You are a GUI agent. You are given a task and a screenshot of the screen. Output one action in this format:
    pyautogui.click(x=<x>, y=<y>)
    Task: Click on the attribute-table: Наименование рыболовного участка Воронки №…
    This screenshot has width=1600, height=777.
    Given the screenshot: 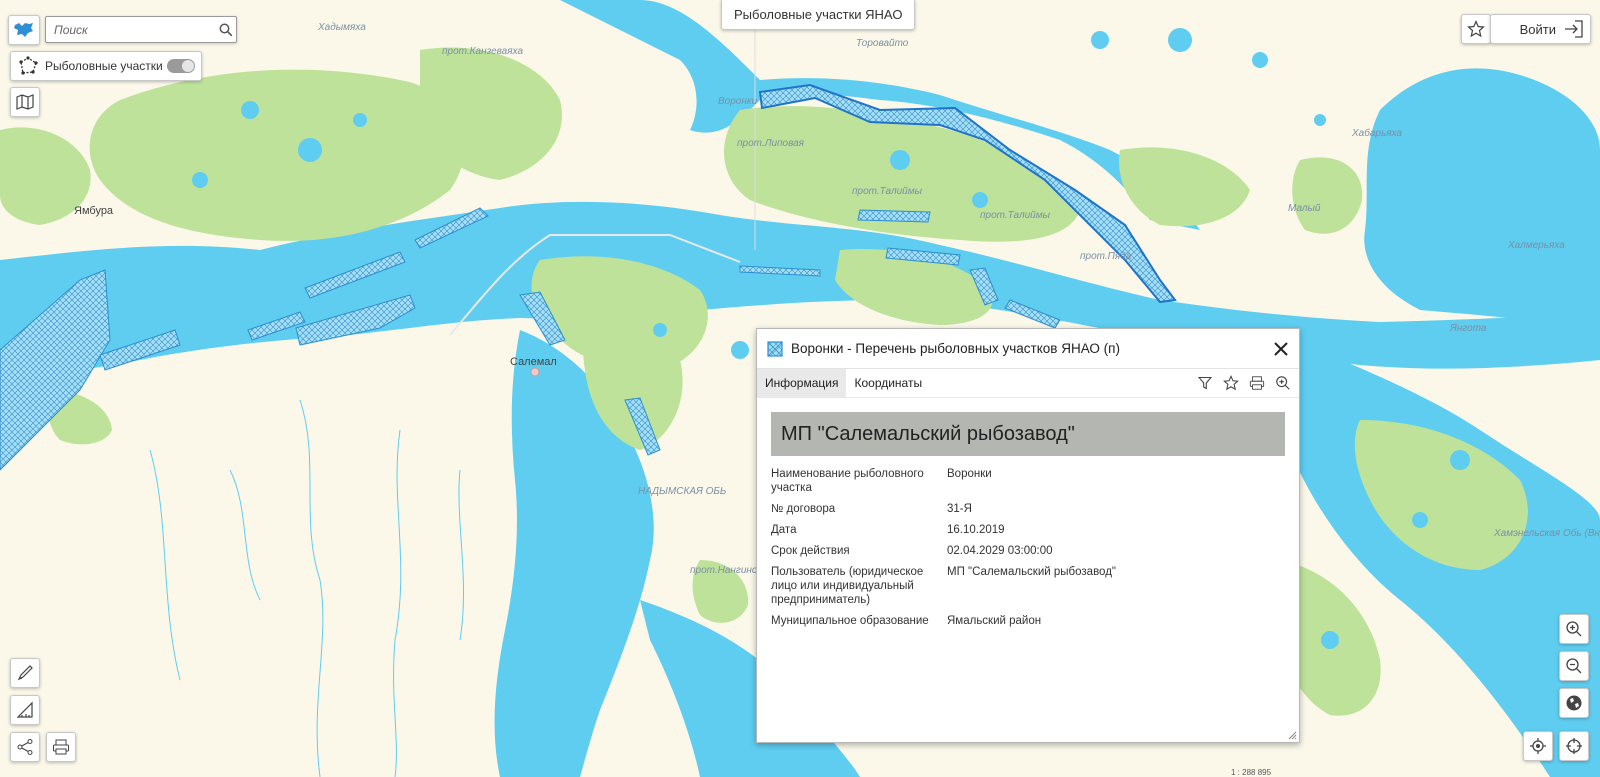 What is the action you would take?
    pyautogui.click(x=943, y=548)
    